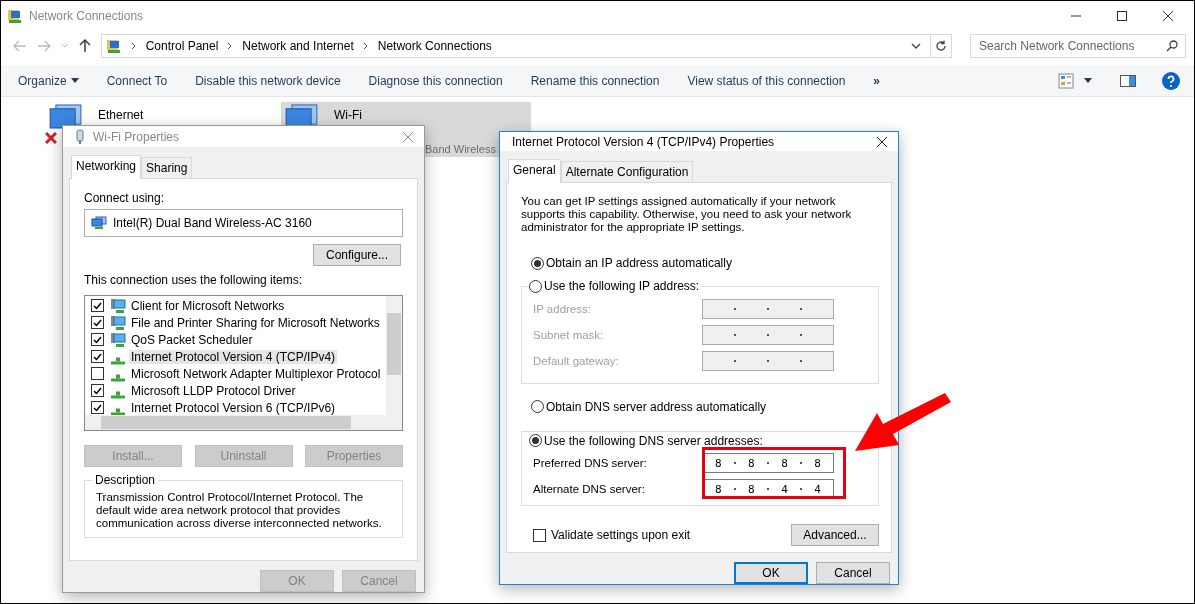  What do you see at coordinates (568, 334) in the screenshot?
I see `field-label: Subnet mask:` at bounding box center [568, 334].